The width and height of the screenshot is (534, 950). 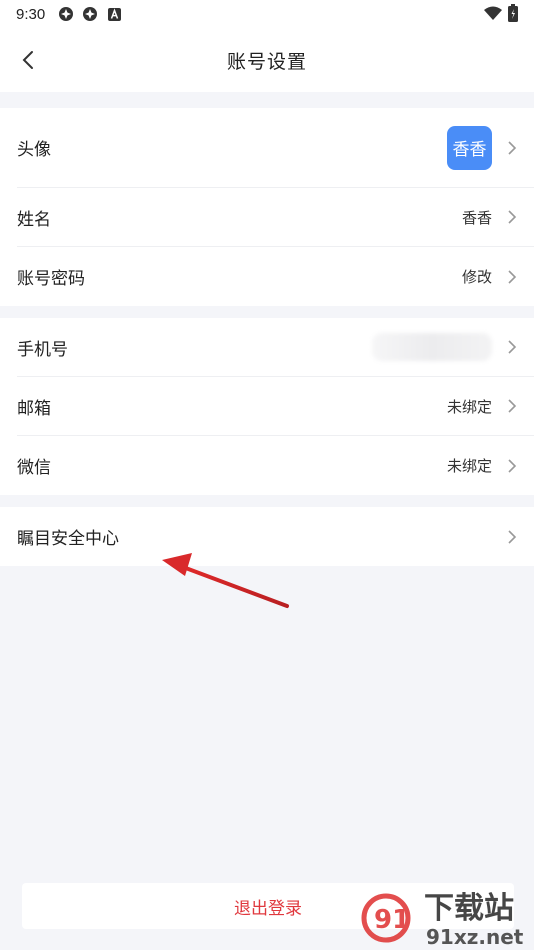 I want to click on battery-icon, so click(x=513, y=15).